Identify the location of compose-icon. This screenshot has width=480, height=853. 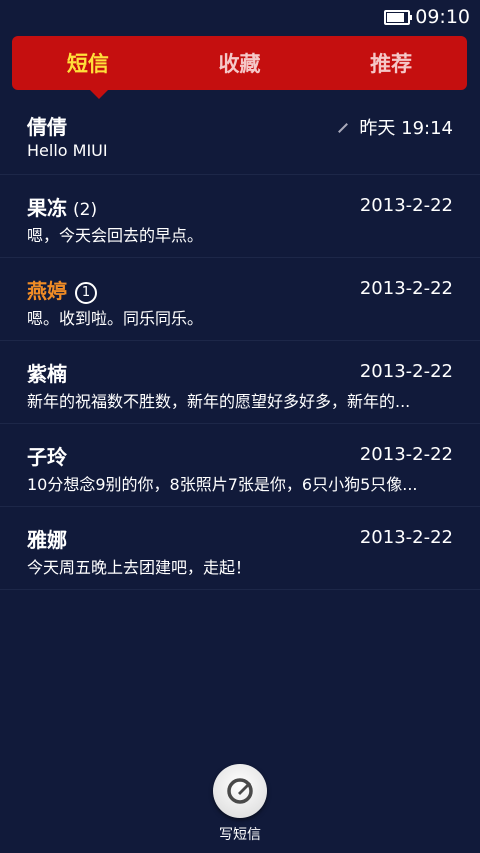
(240, 791).